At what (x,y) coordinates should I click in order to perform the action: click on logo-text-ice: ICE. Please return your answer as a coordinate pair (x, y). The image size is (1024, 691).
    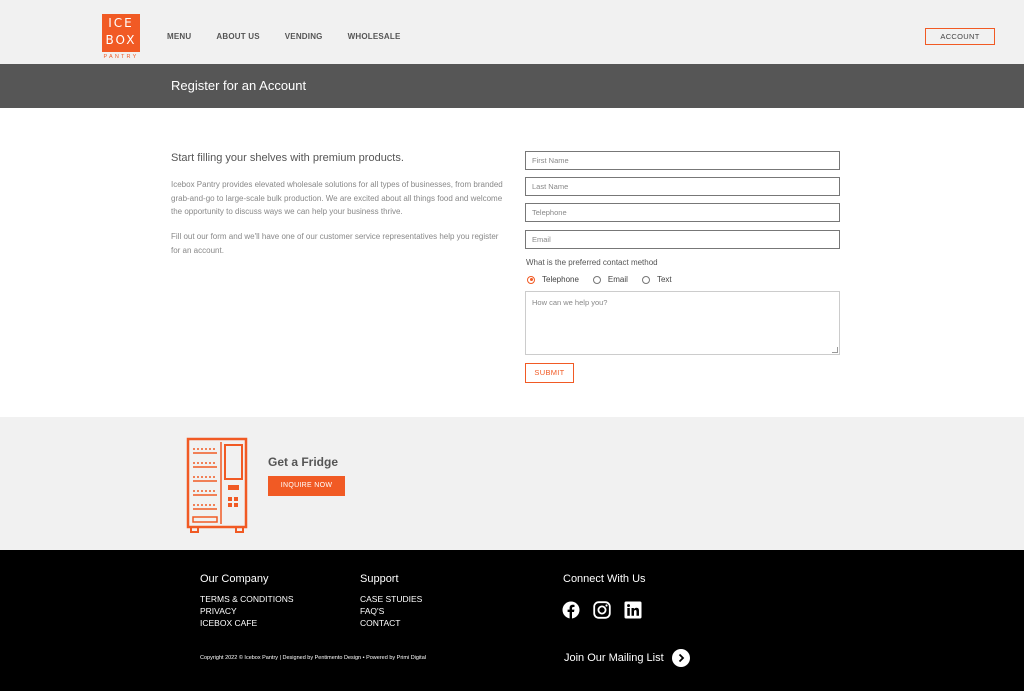
    Looking at the image, I should click on (121, 23).